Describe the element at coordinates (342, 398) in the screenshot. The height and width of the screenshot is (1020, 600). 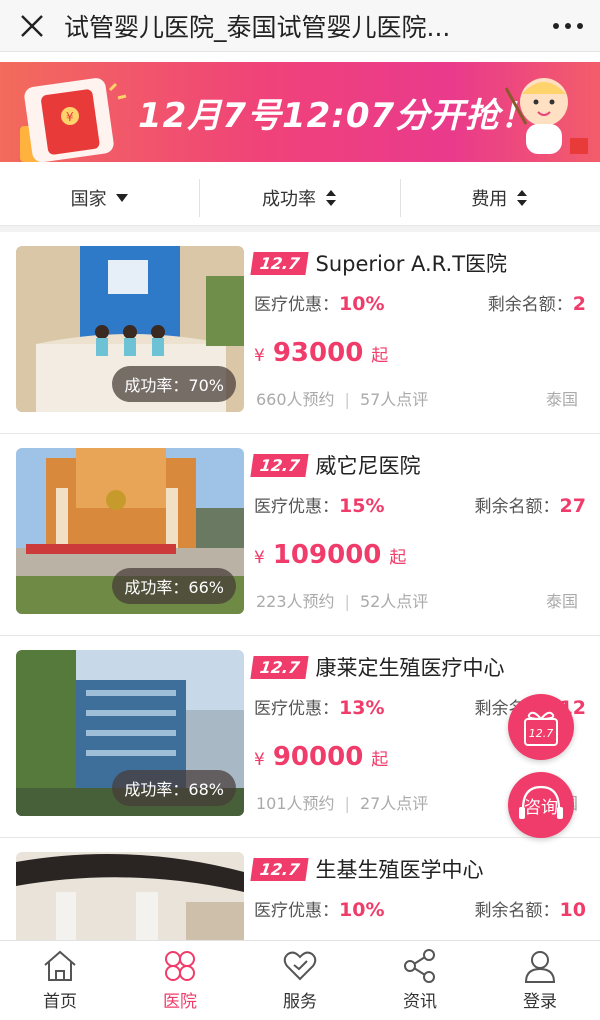
I see `stats: 660人预约 | 57人点评` at that location.